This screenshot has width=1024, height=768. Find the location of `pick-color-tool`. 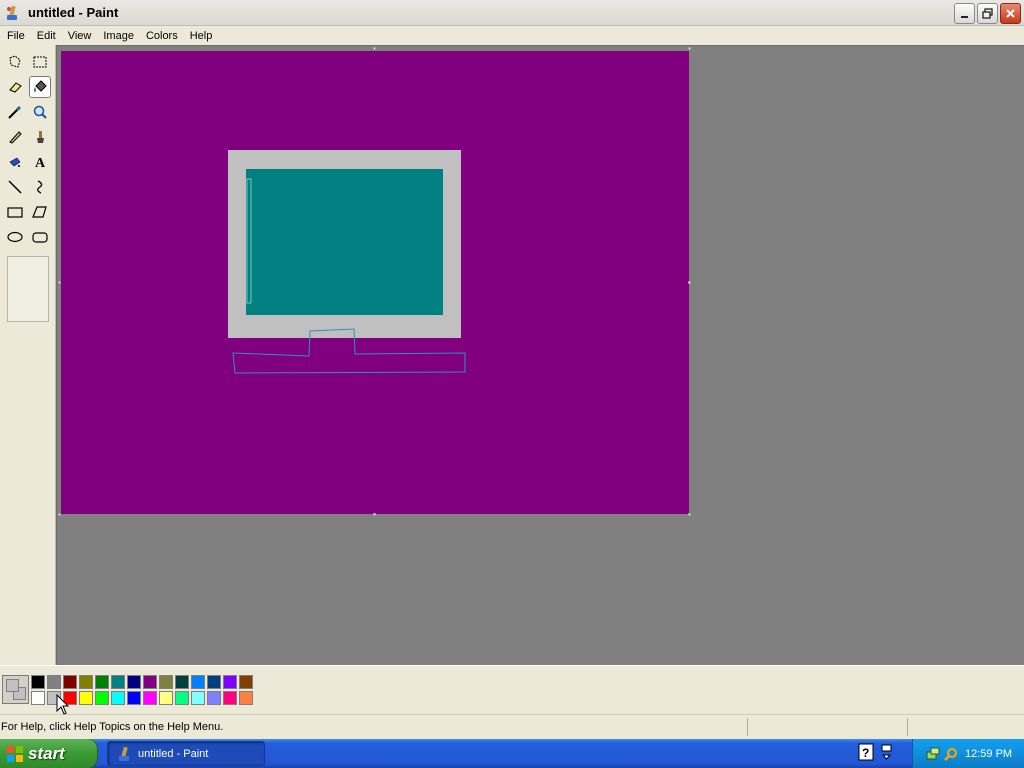

pick-color-tool is located at coordinates (15, 112).